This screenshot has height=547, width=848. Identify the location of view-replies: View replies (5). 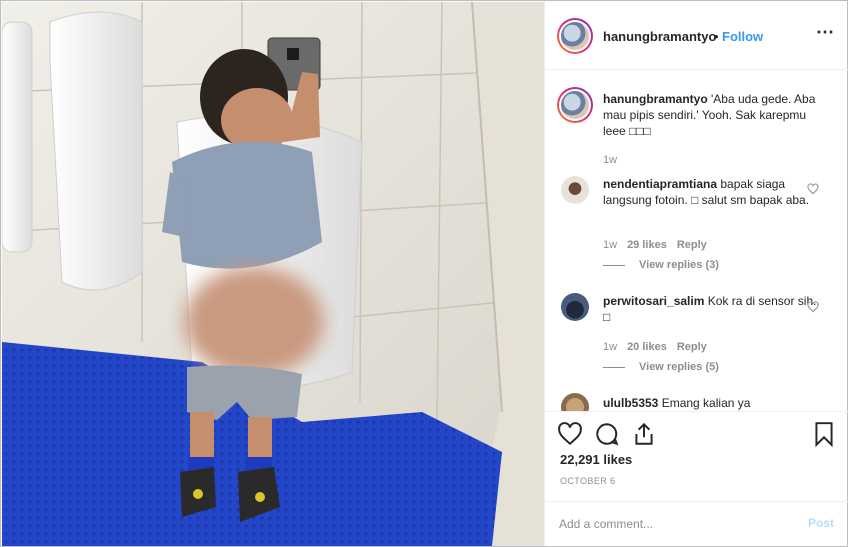
(661, 367).